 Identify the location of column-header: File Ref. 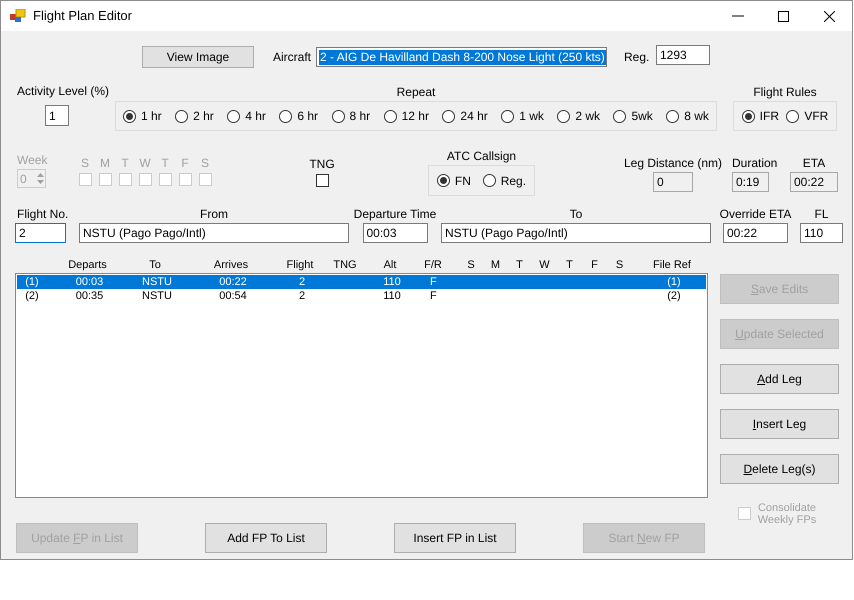
(672, 265).